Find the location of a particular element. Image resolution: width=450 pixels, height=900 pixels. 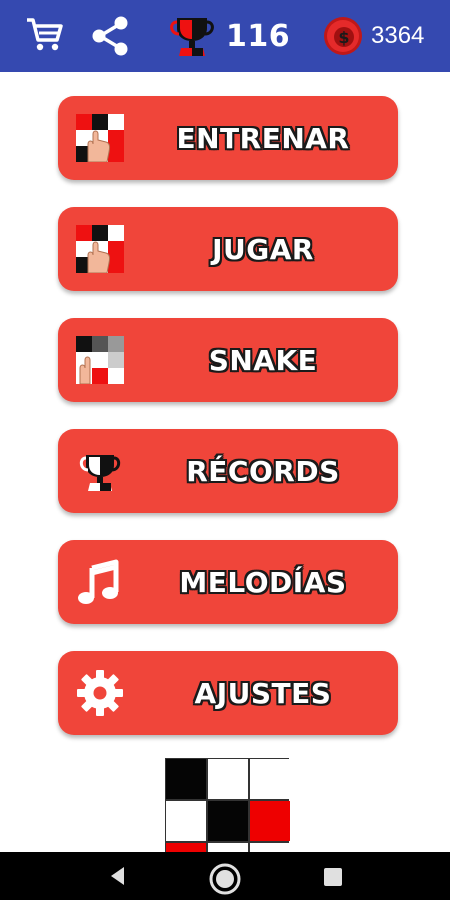

coin-count: 3364 is located at coordinates (398, 35).